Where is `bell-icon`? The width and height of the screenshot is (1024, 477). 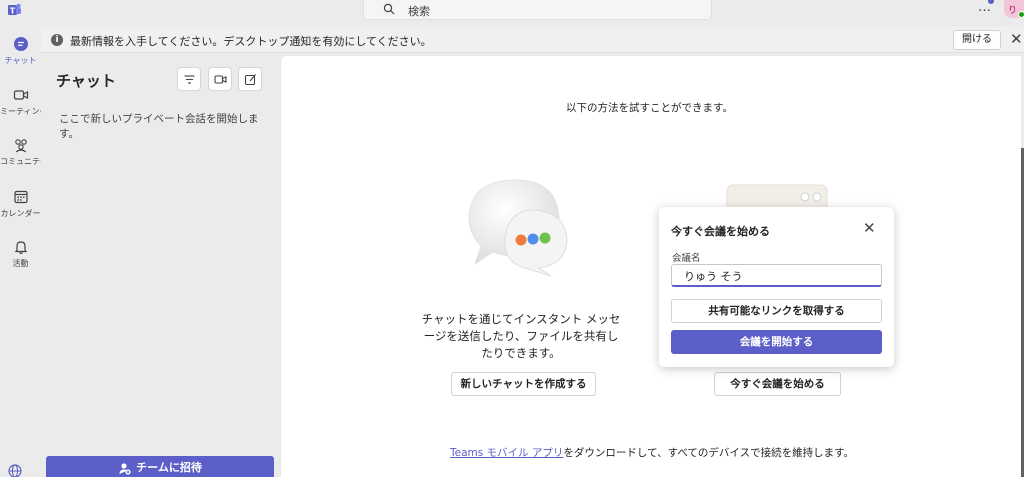
bell-icon is located at coordinates (20, 248).